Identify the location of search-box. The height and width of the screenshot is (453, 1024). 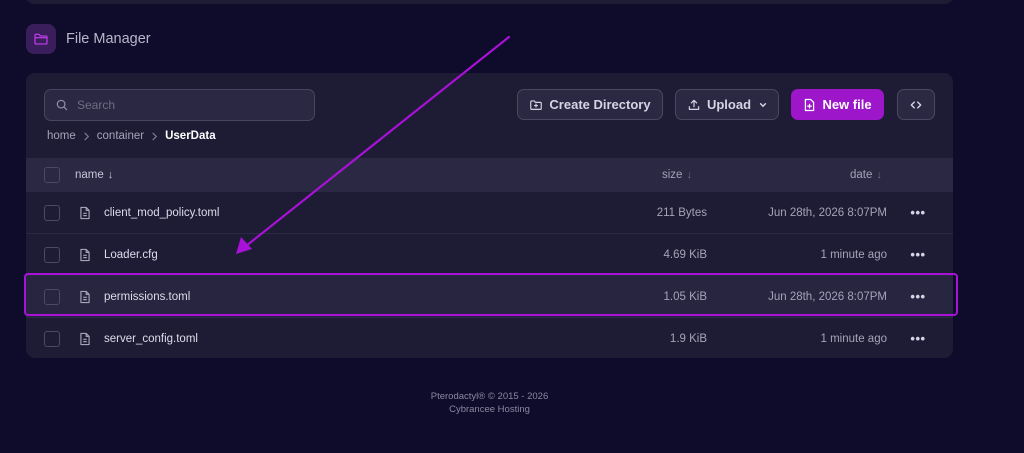
(179, 105).